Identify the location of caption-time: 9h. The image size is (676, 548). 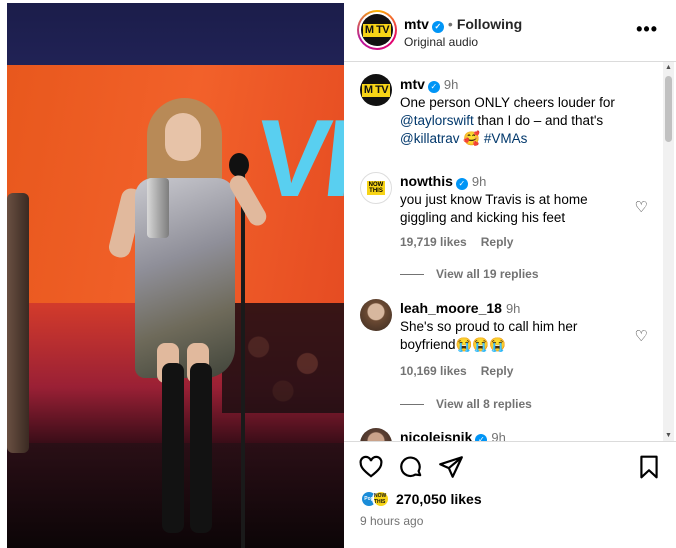
(451, 84).